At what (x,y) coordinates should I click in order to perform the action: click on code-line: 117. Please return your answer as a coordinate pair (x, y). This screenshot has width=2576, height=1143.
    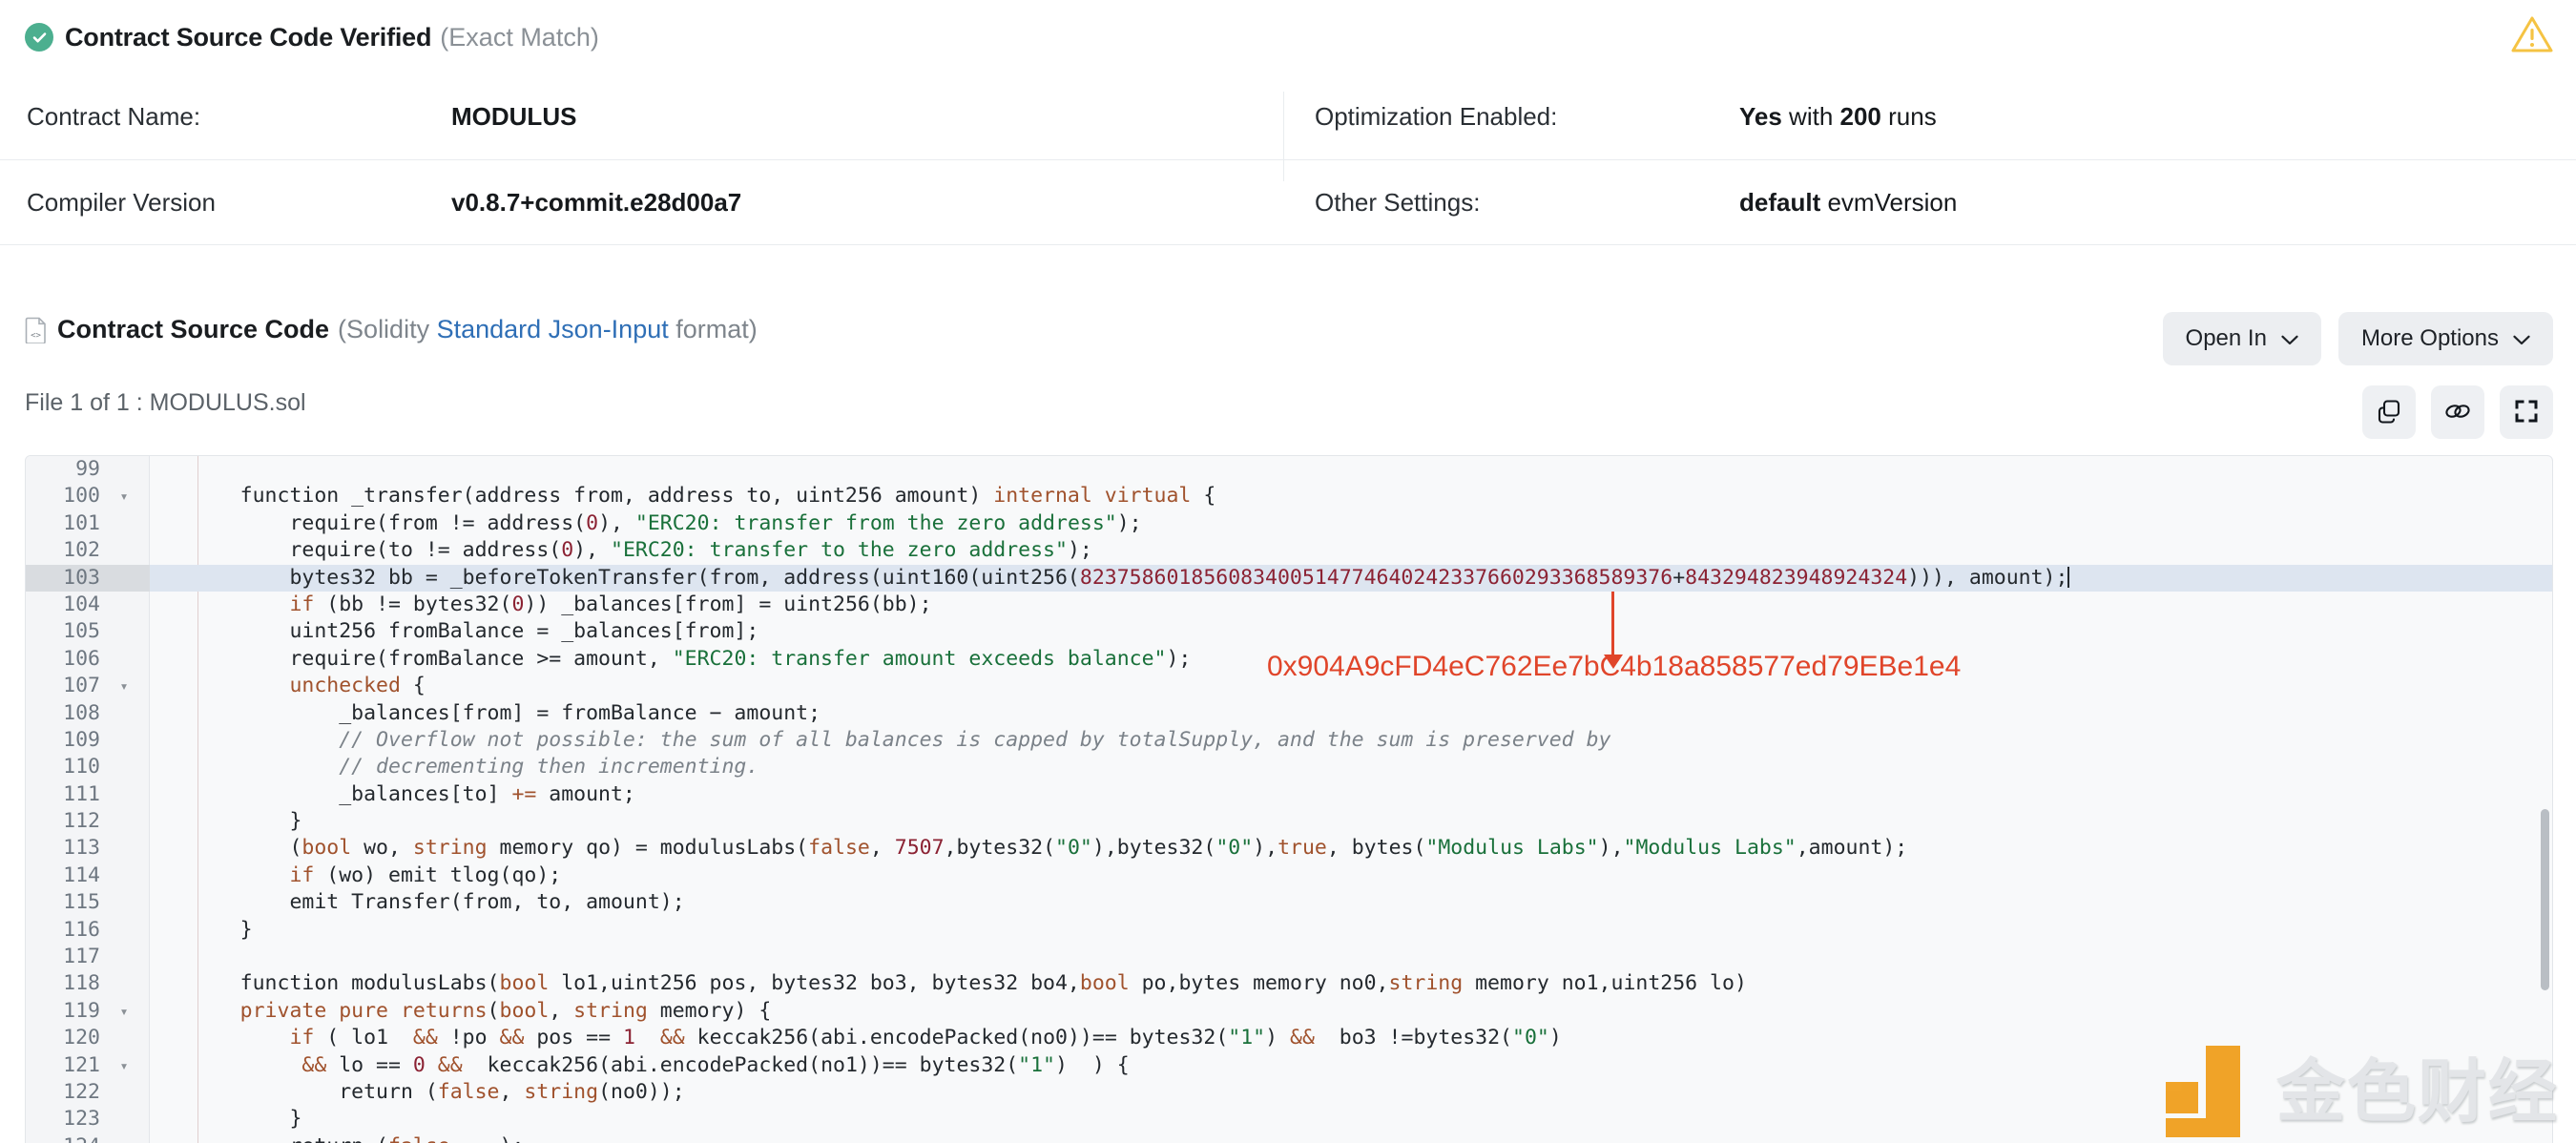
    Looking at the image, I should click on (1289, 957).